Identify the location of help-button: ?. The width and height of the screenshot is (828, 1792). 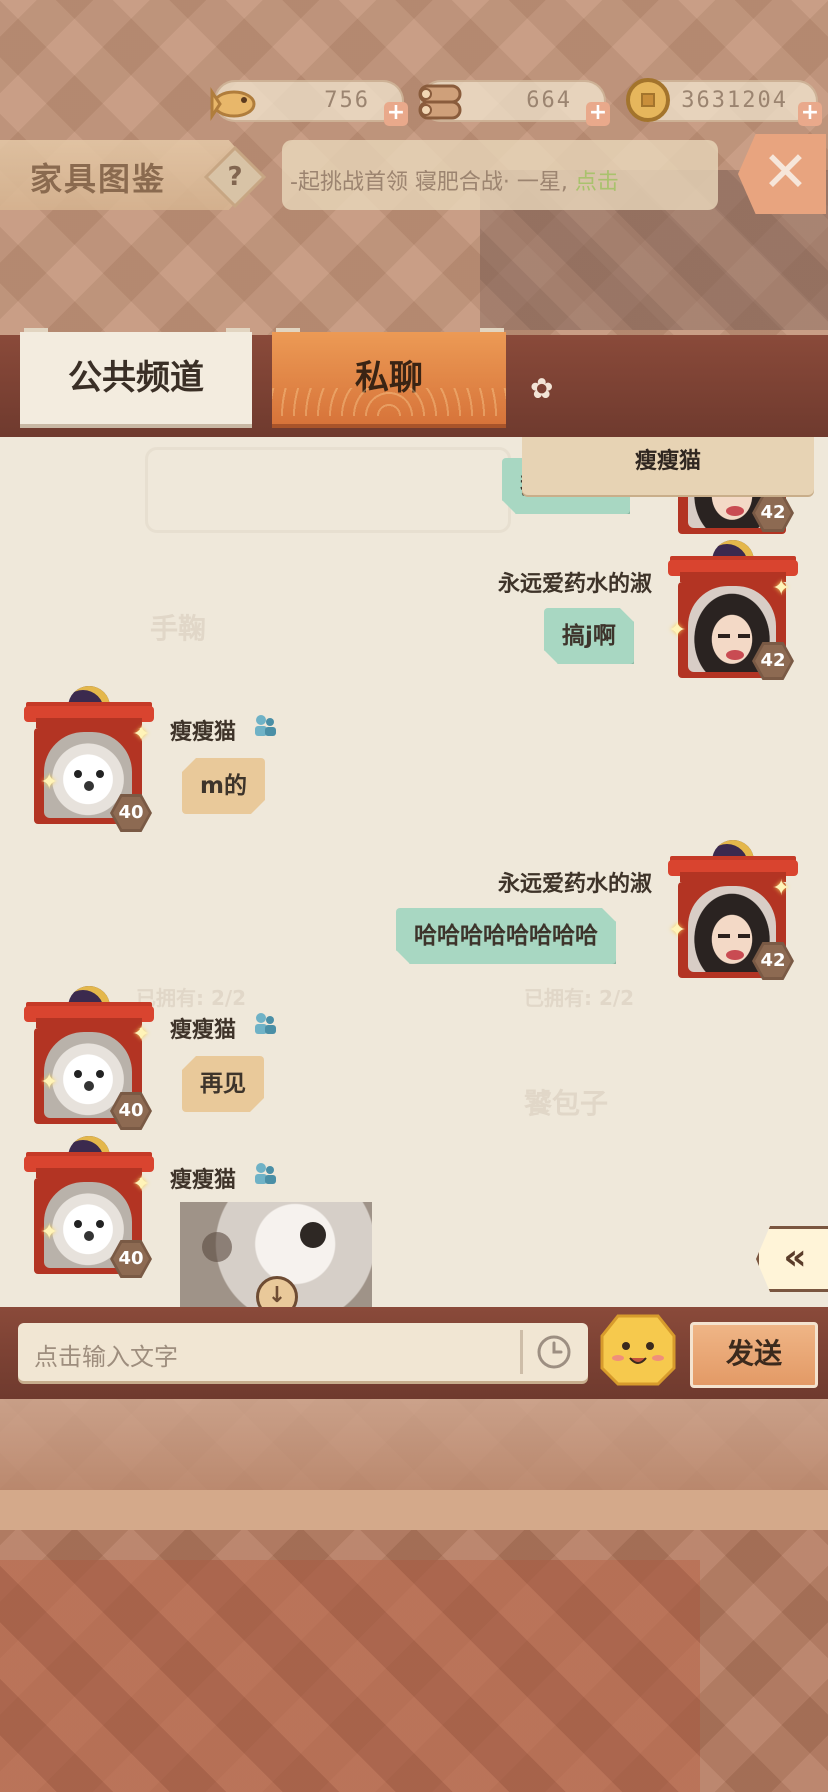
(235, 177).